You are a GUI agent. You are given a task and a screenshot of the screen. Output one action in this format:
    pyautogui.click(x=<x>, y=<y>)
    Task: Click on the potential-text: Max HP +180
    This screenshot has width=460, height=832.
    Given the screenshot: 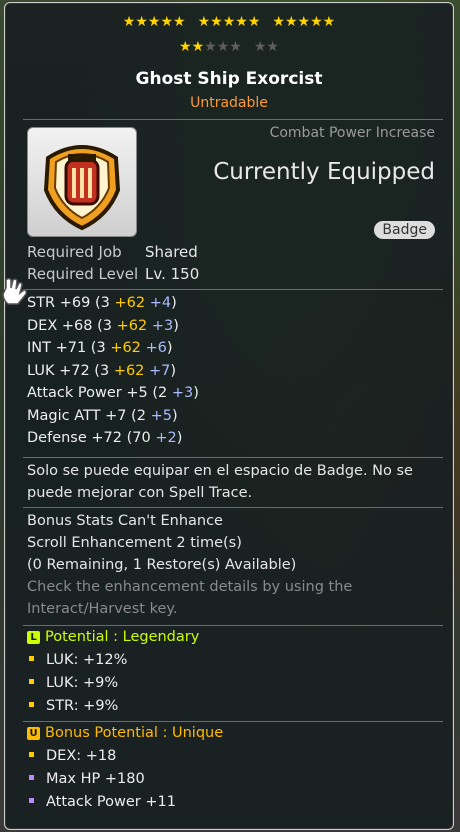 What is the action you would take?
    pyautogui.click(x=95, y=779)
    